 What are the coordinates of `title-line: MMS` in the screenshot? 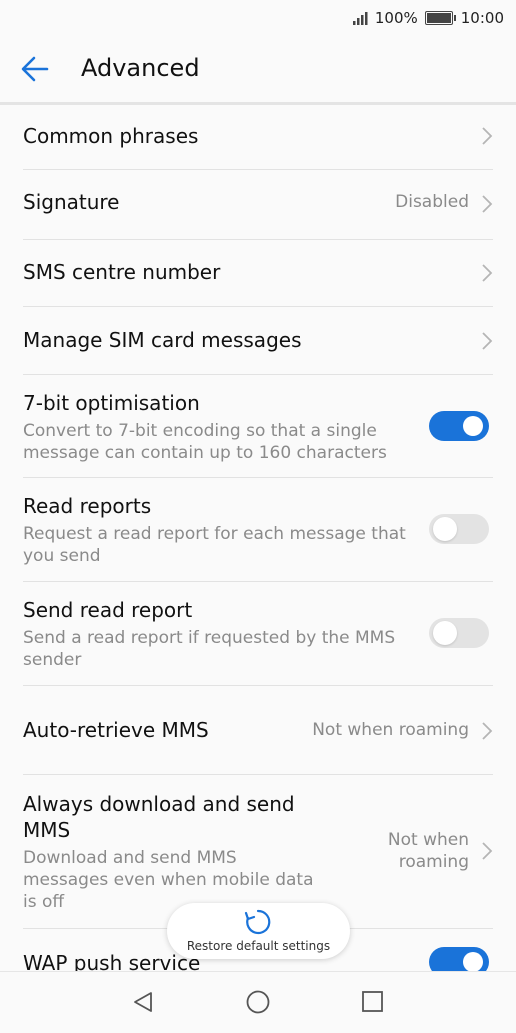 It's located at (47, 830).